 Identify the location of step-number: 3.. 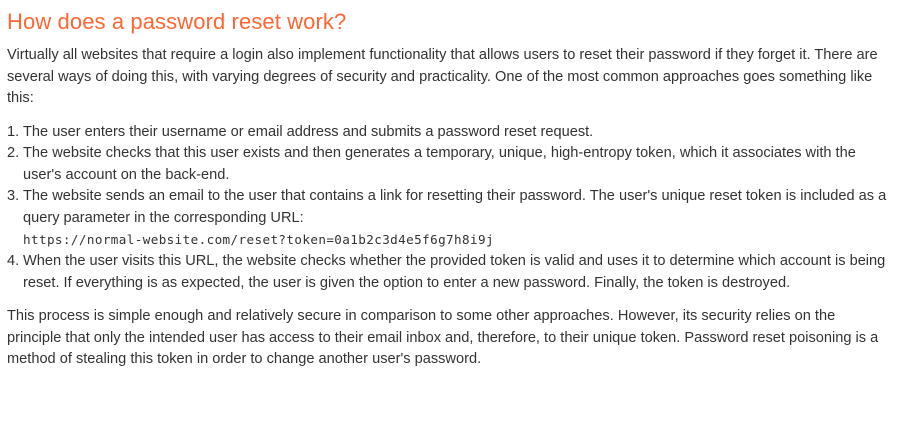
(13, 196).